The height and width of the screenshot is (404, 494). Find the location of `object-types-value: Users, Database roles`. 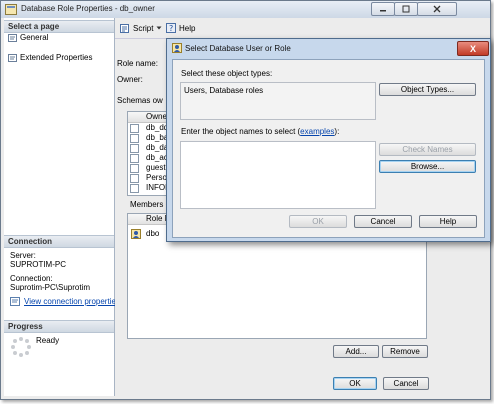

object-types-value: Users, Database roles is located at coordinates (224, 90).